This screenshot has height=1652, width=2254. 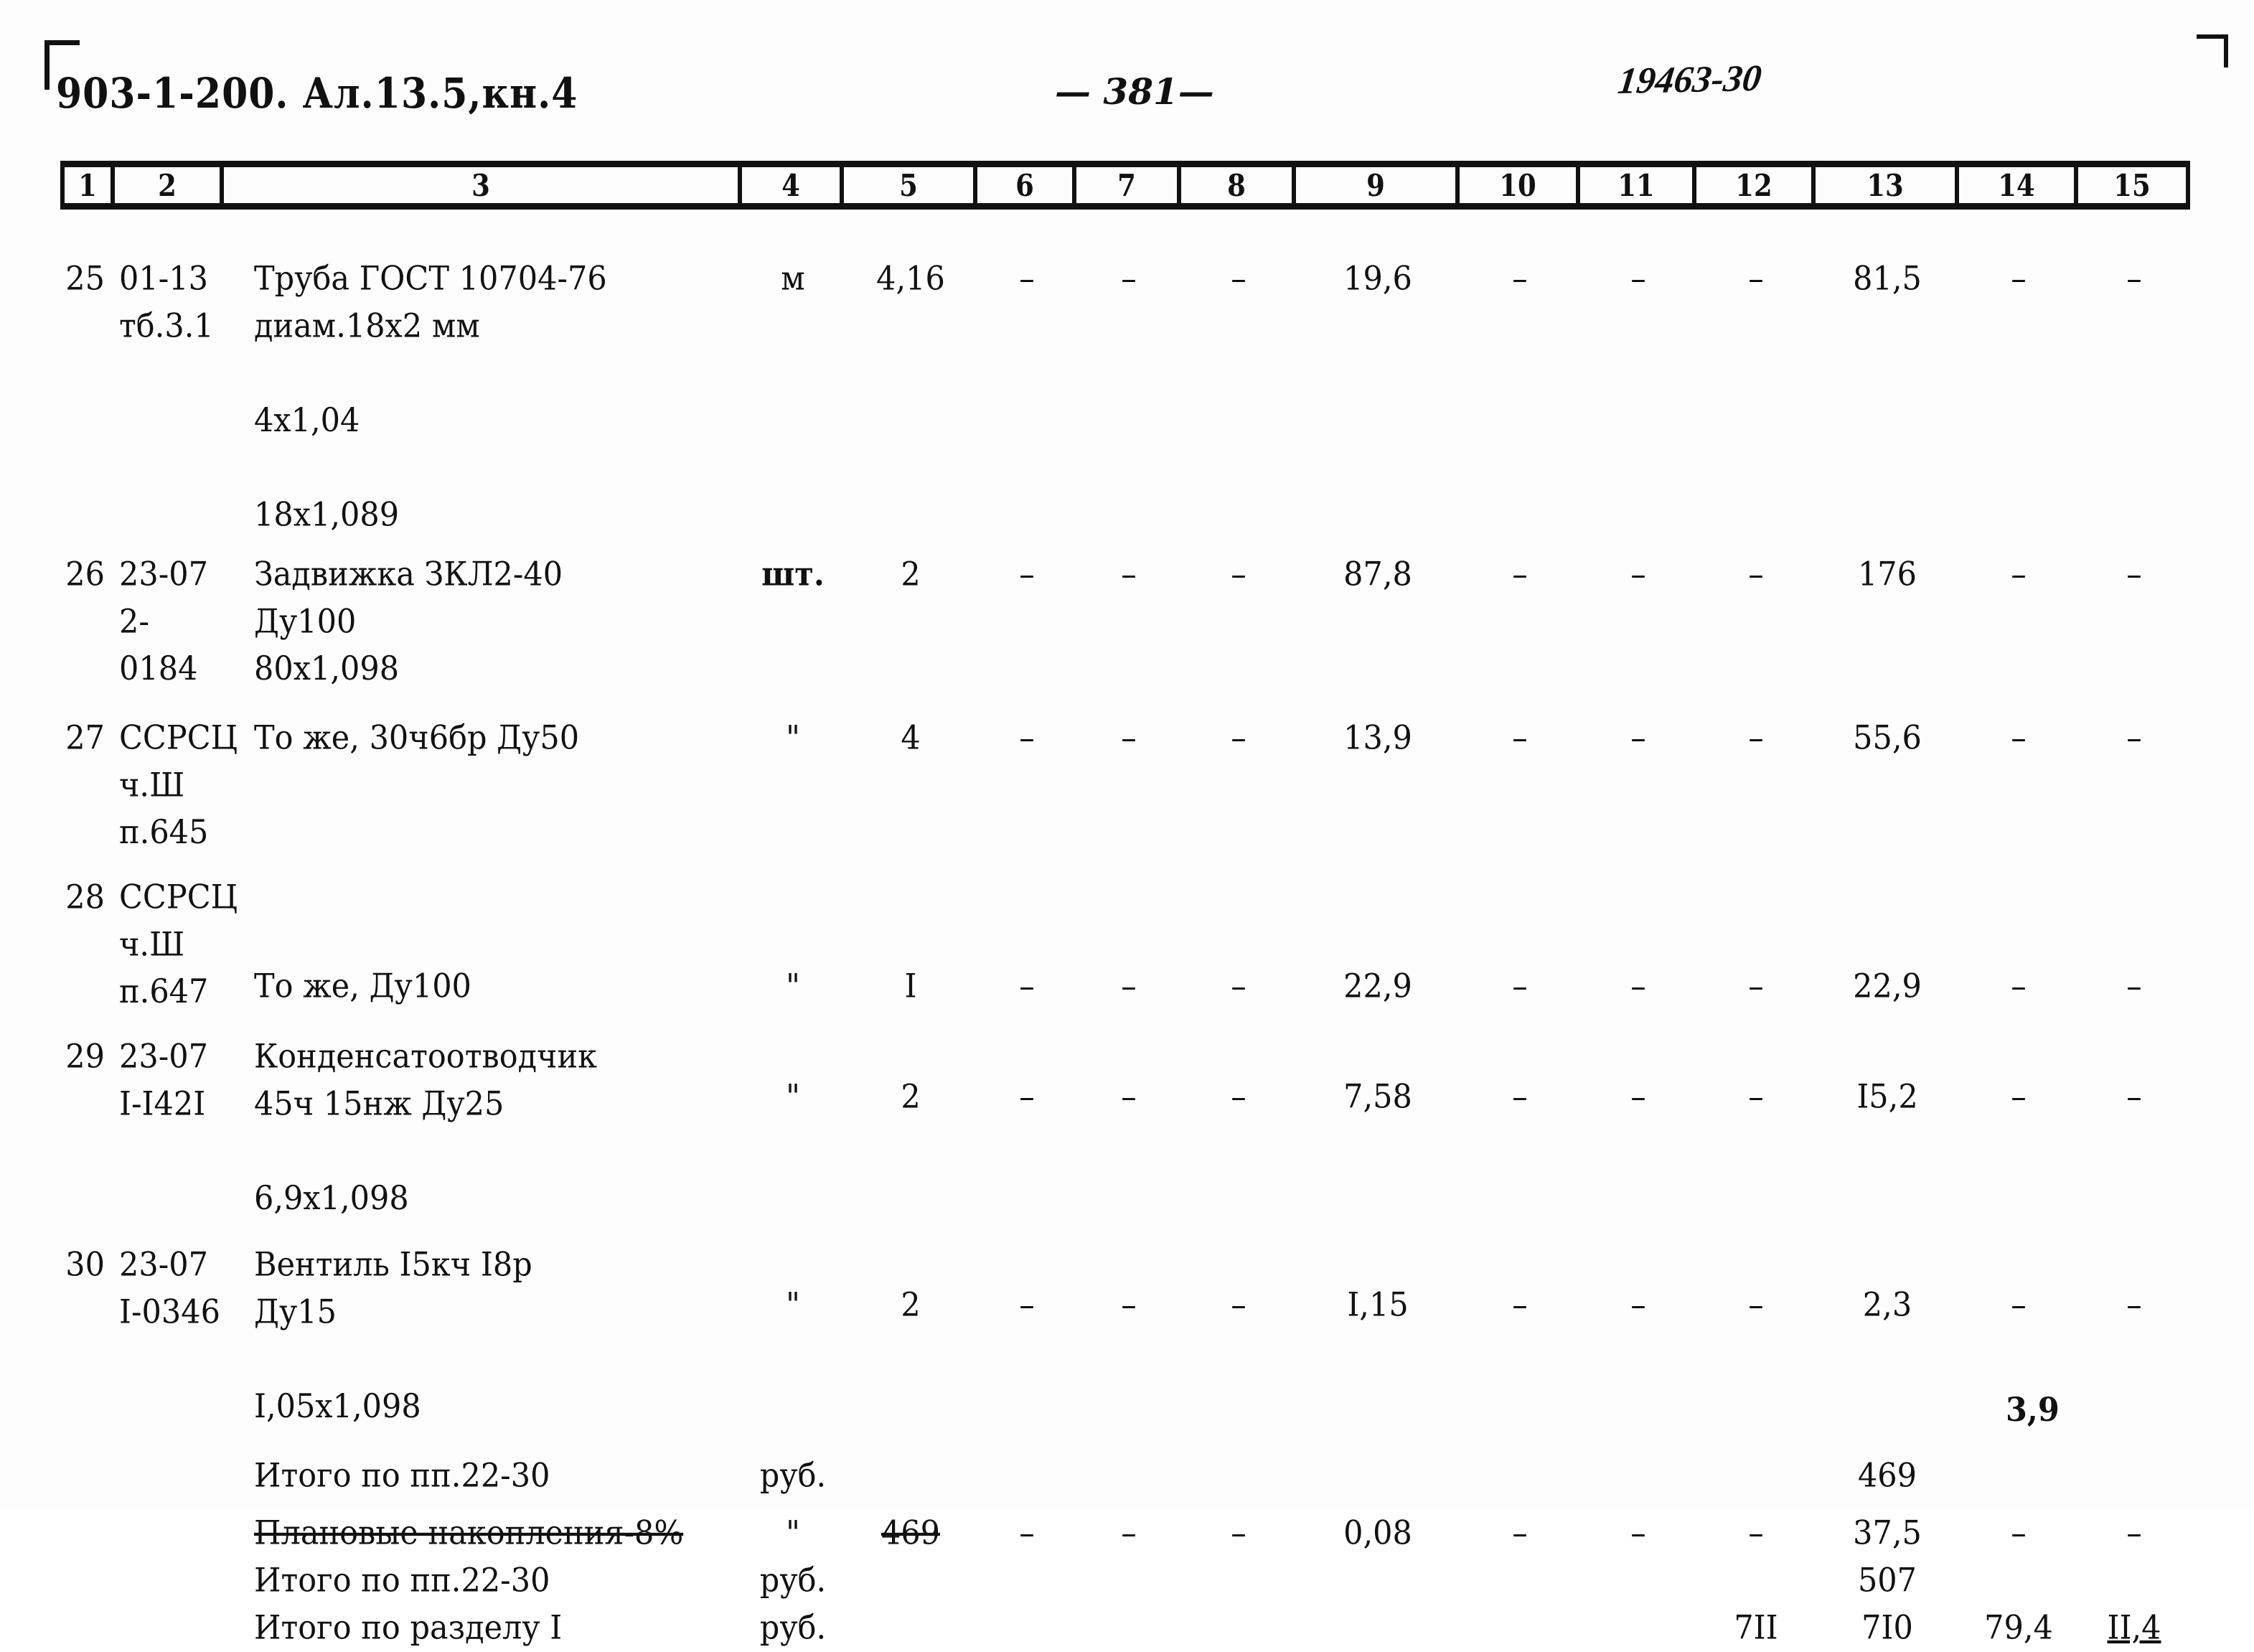 What do you see at coordinates (793, 1533) in the screenshot?
I see `summary-unit: "` at bounding box center [793, 1533].